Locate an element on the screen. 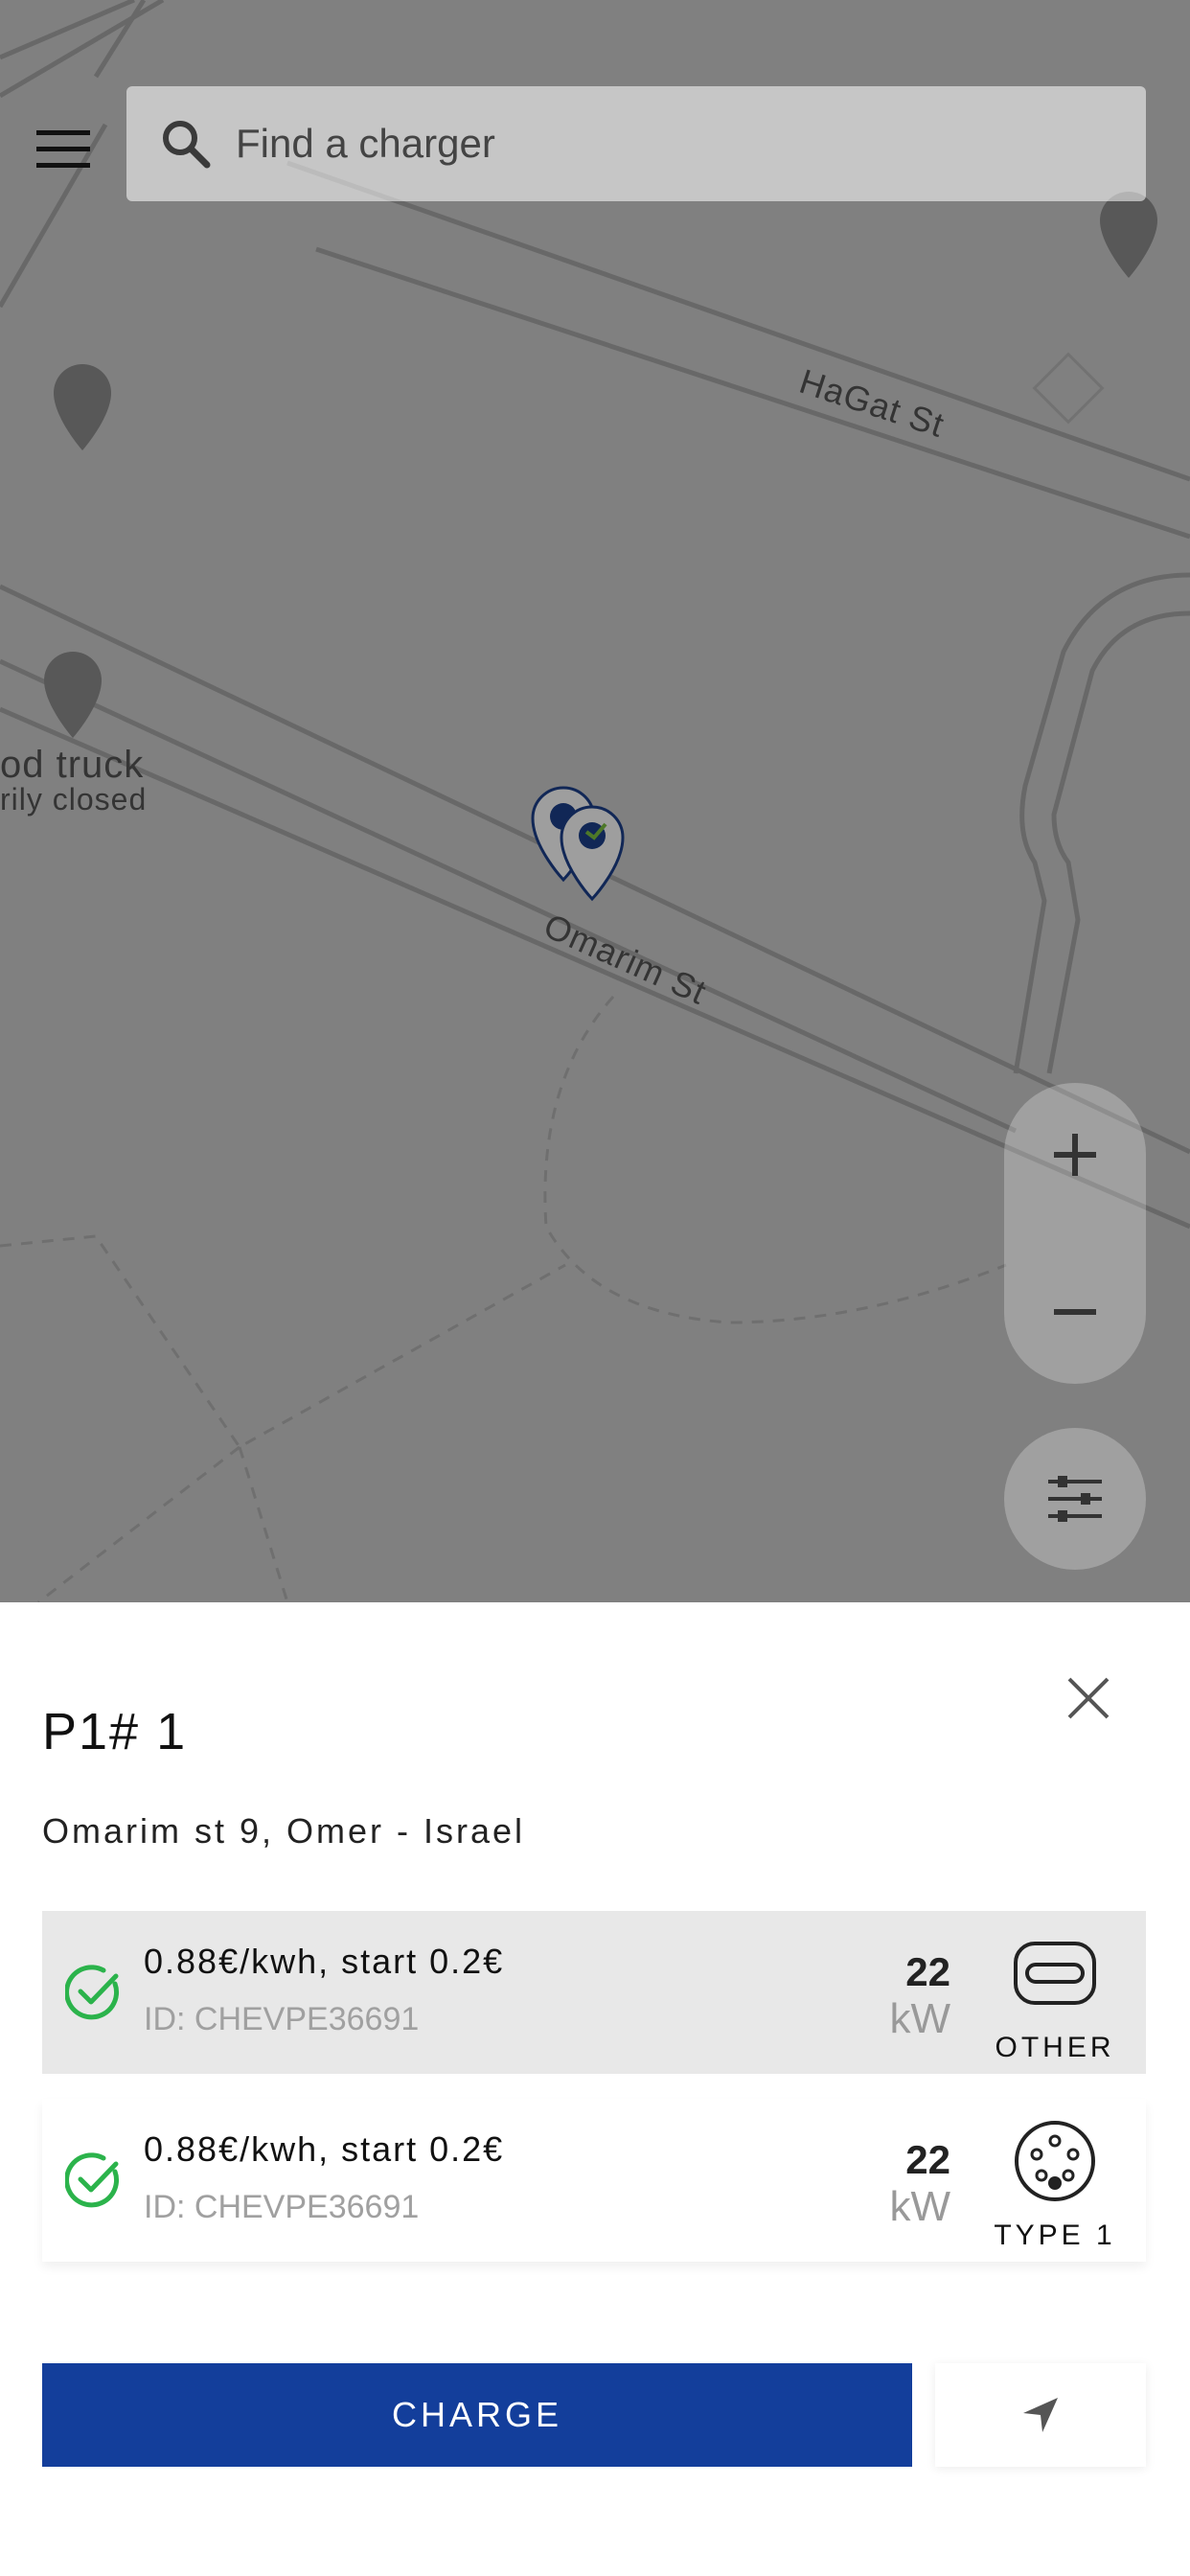 The width and height of the screenshot is (1190, 2576). filter-icon is located at coordinates (1075, 1499).